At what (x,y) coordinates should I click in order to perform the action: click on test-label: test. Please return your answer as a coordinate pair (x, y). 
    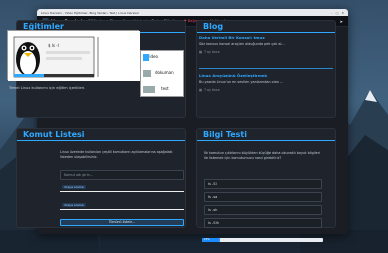
    Looking at the image, I should click on (165, 88).